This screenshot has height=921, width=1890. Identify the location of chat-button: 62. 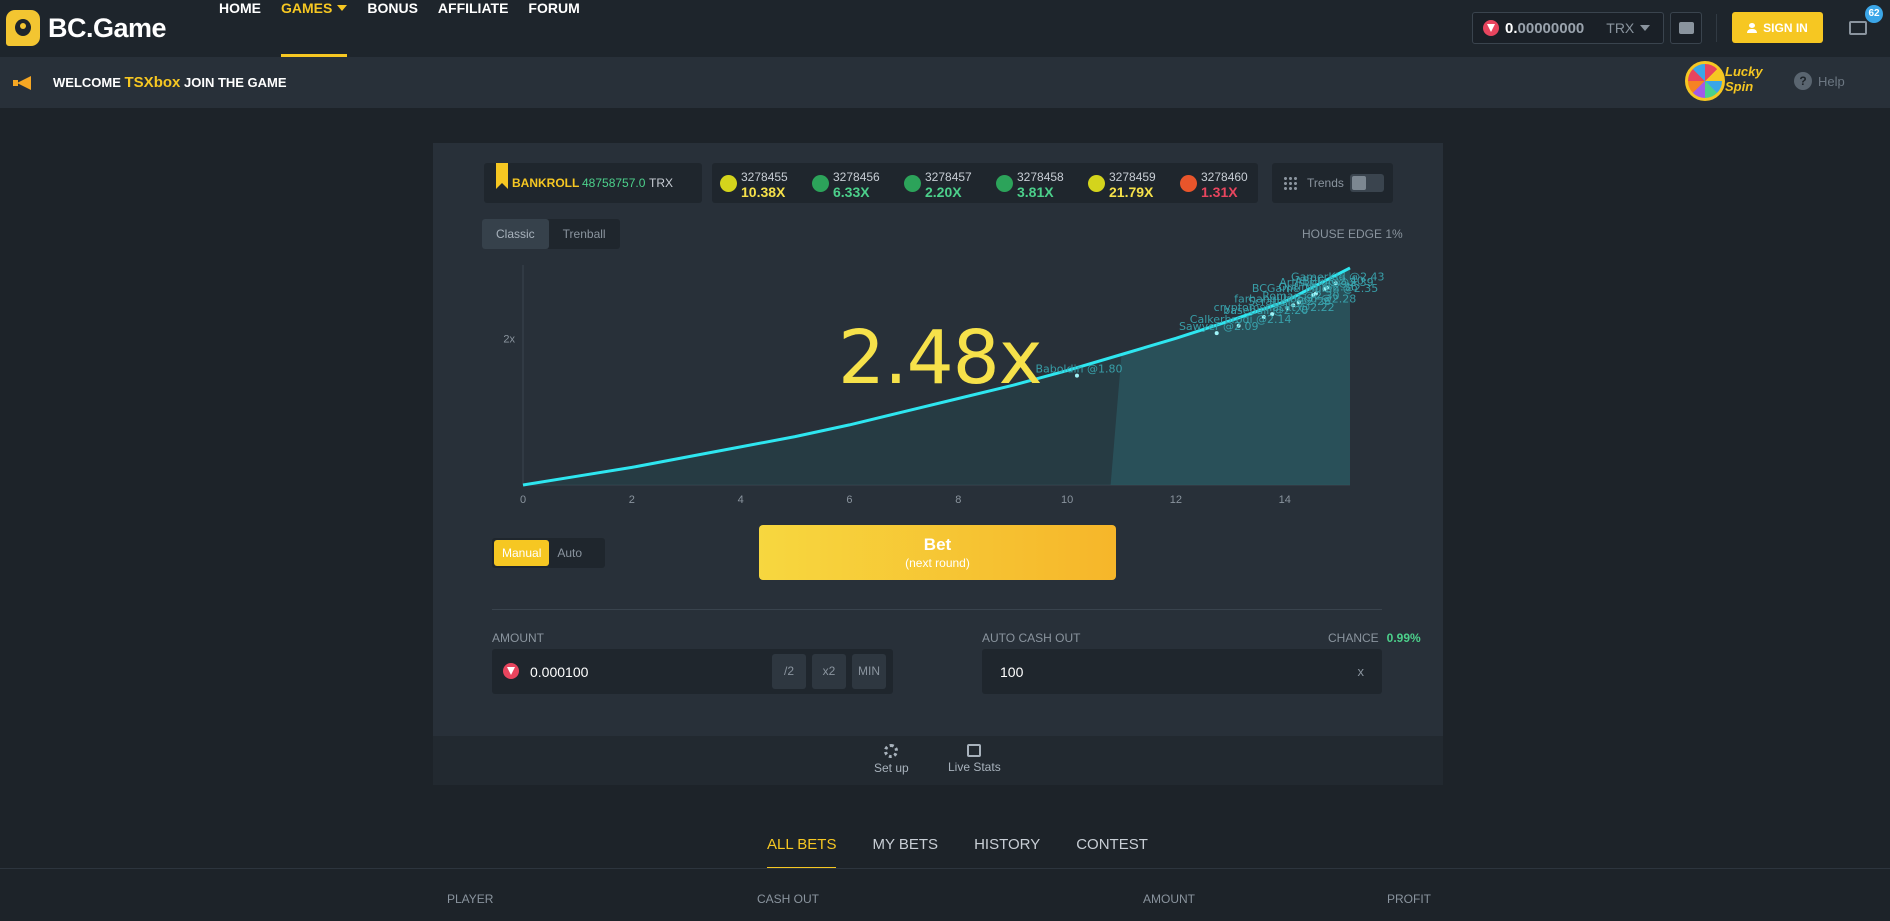
(1864, 23).